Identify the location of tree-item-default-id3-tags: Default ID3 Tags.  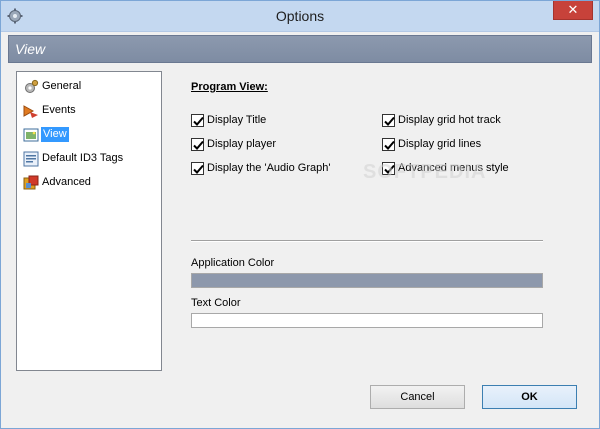
(90, 159).